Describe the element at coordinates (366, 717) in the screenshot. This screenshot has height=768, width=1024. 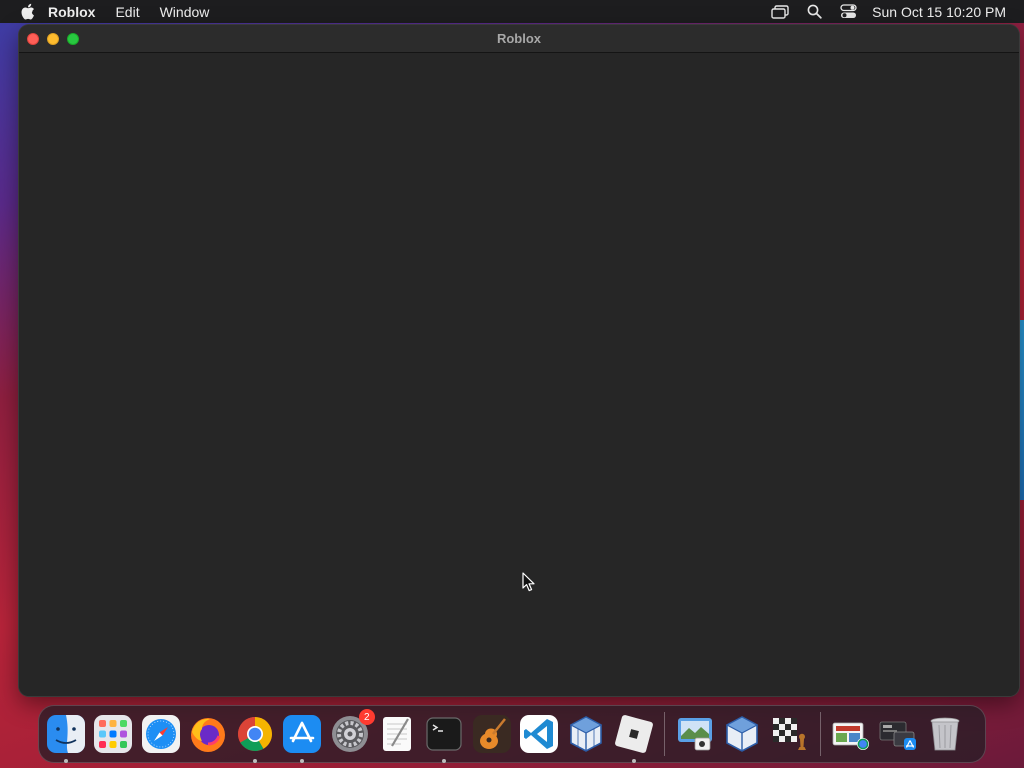
I see `notification-badge: 2` at that location.